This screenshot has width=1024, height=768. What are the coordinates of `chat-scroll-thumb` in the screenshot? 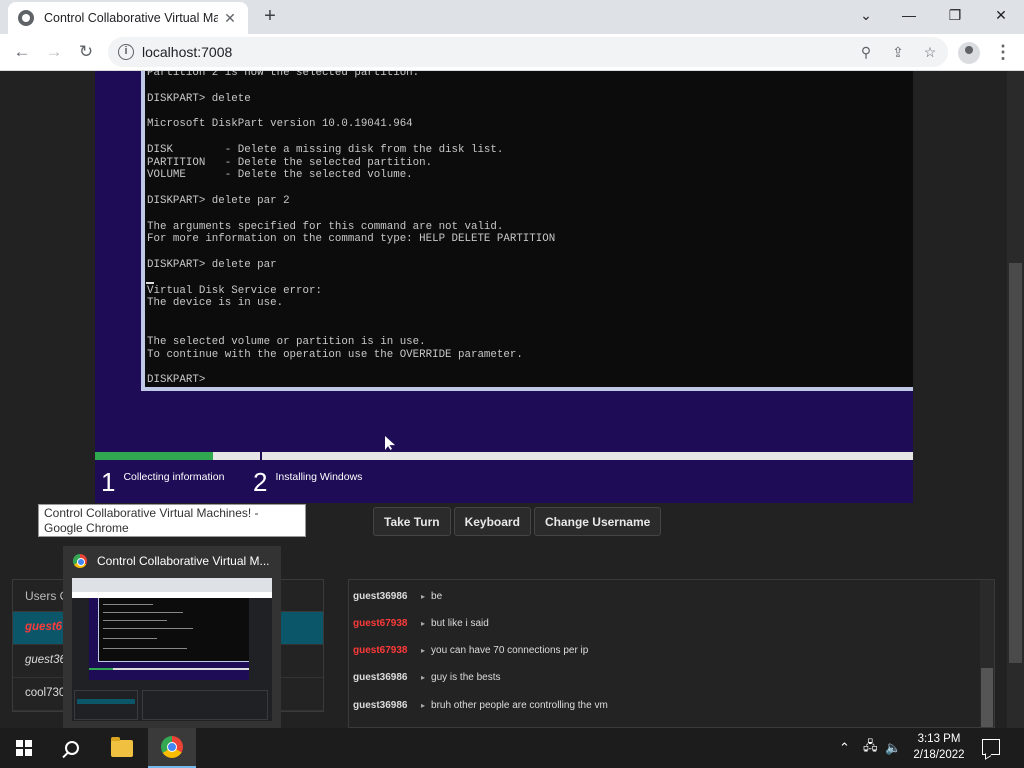 It's located at (987, 697).